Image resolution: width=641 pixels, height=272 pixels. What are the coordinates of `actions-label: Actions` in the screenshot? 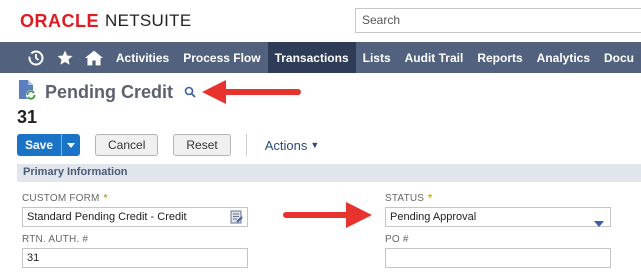 It's located at (286, 145).